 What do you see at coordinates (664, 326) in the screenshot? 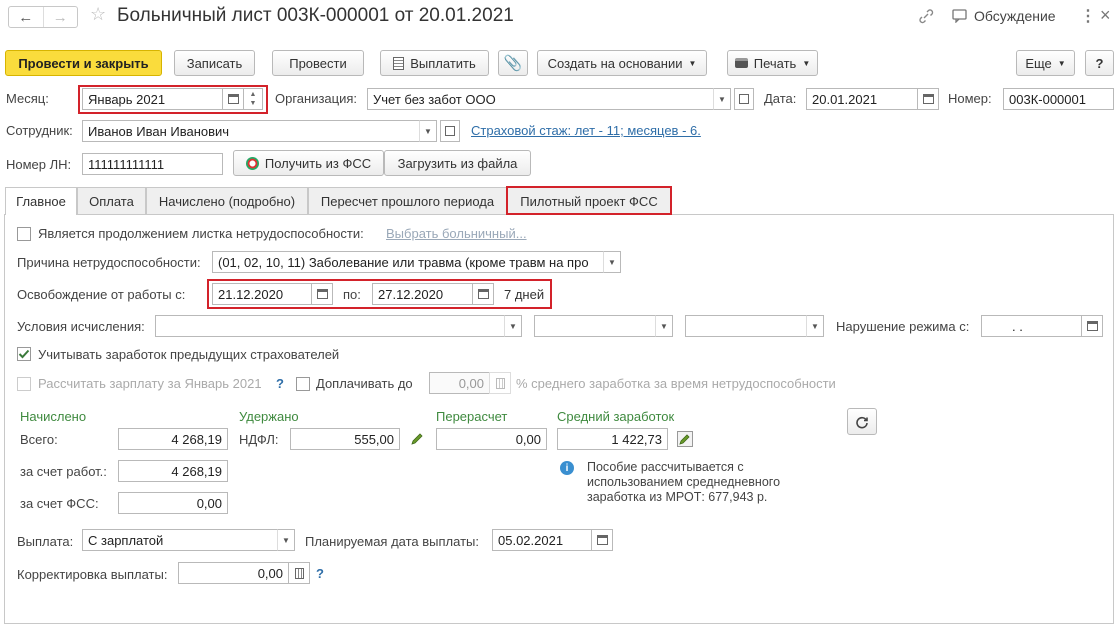
I see `condition-2-dropdown-button: ▼` at bounding box center [664, 326].